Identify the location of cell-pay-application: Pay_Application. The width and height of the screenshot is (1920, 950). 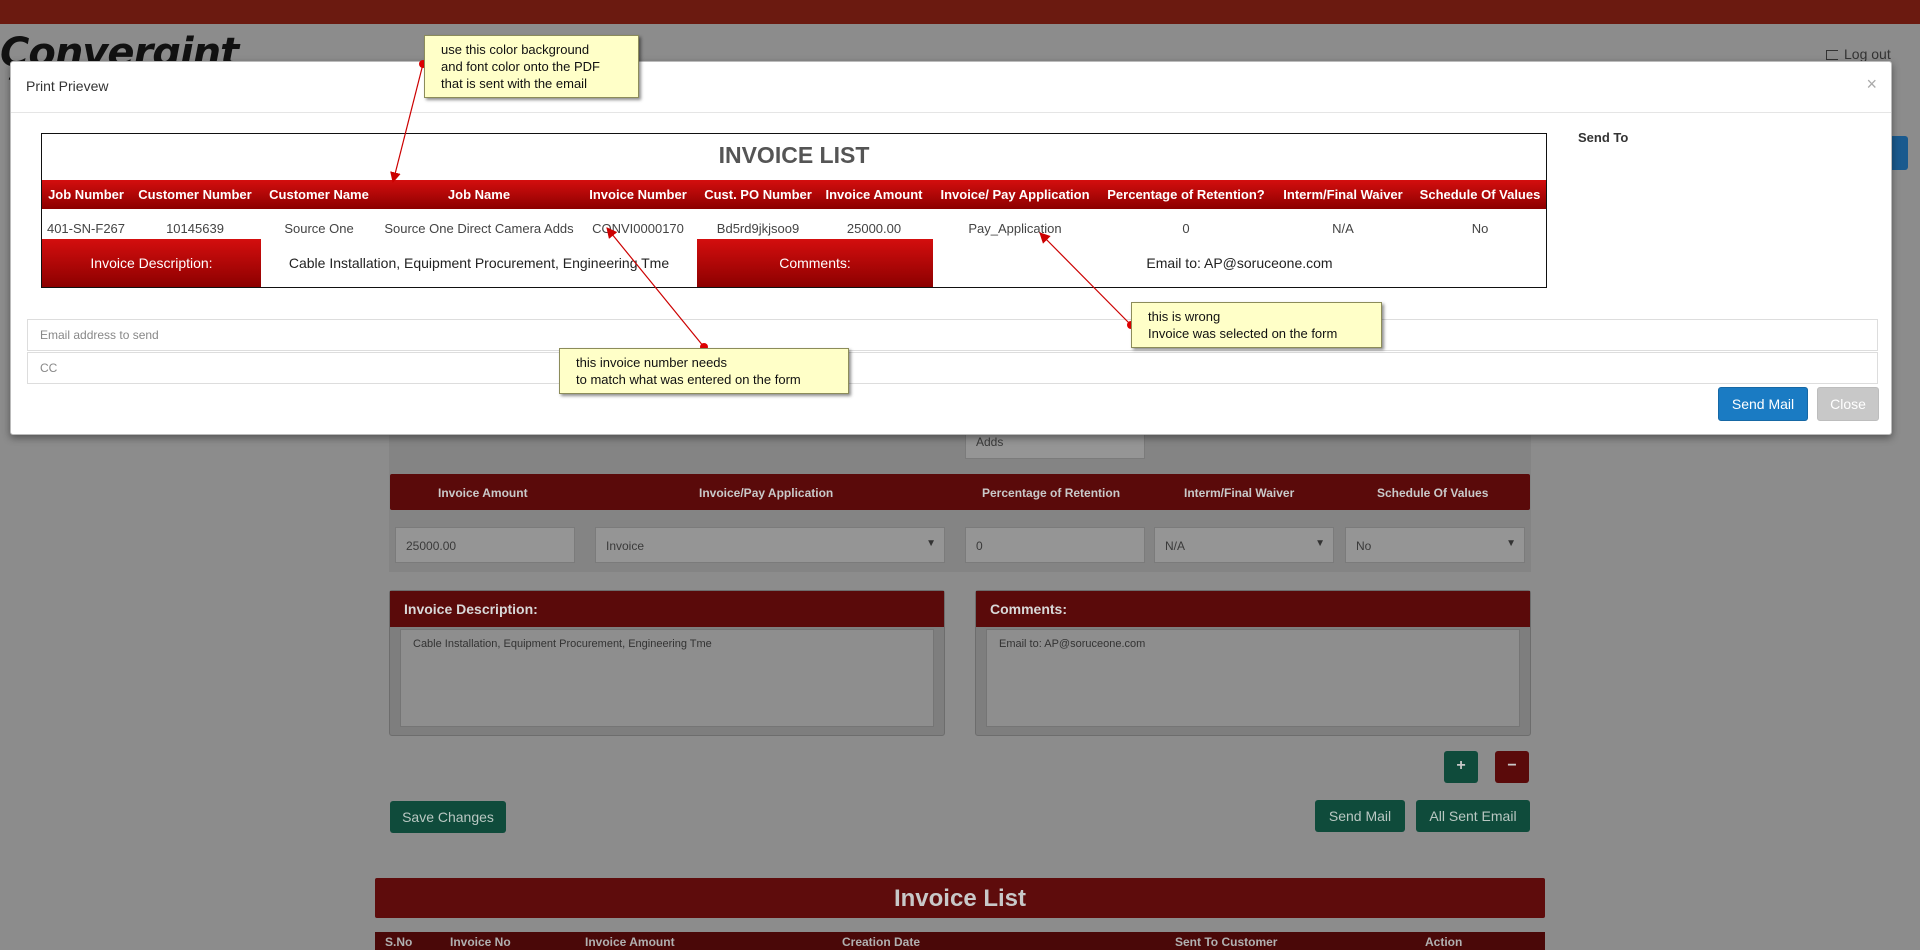
(1015, 228).